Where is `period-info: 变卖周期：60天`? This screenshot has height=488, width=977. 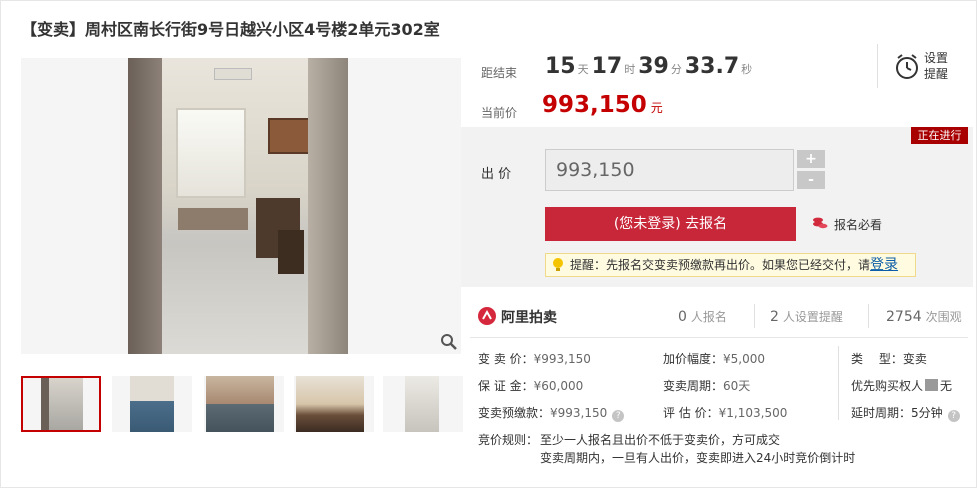 period-info: 变卖周期：60天 is located at coordinates (706, 385).